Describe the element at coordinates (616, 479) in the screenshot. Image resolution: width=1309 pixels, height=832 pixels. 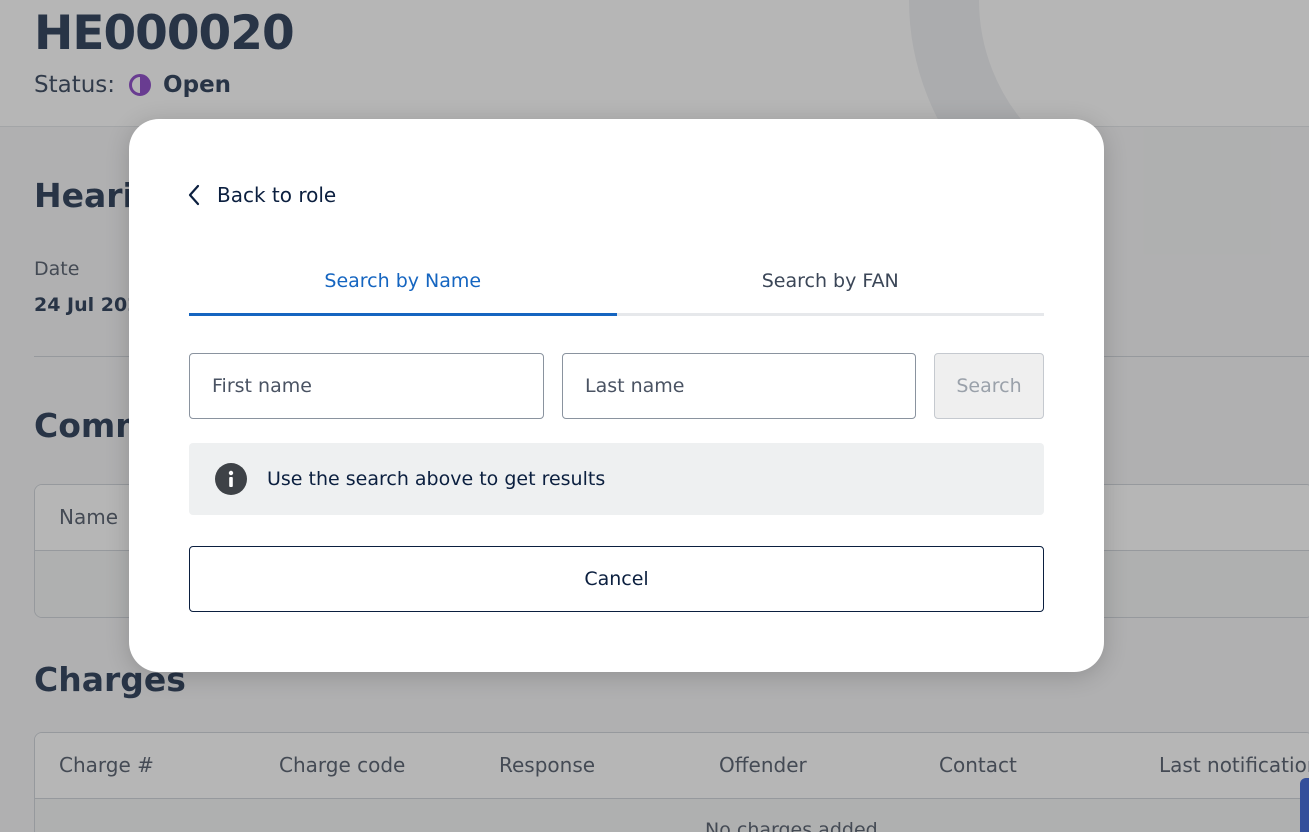
I see `info-message-box: Use the search above to get results` at that location.